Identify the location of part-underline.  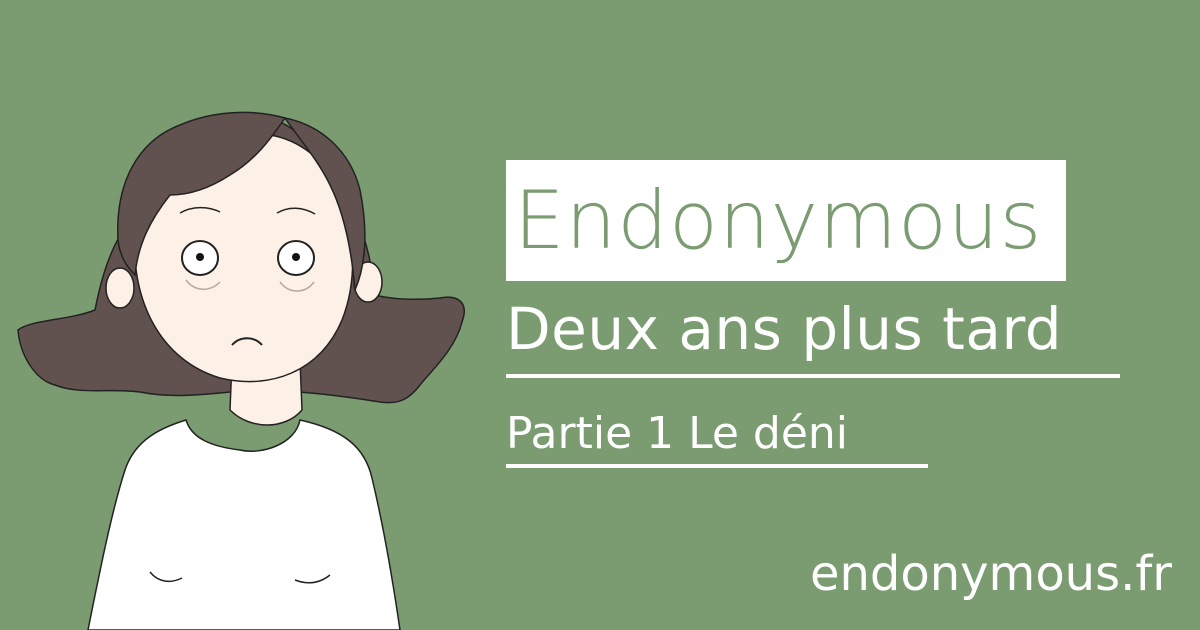
(717, 466).